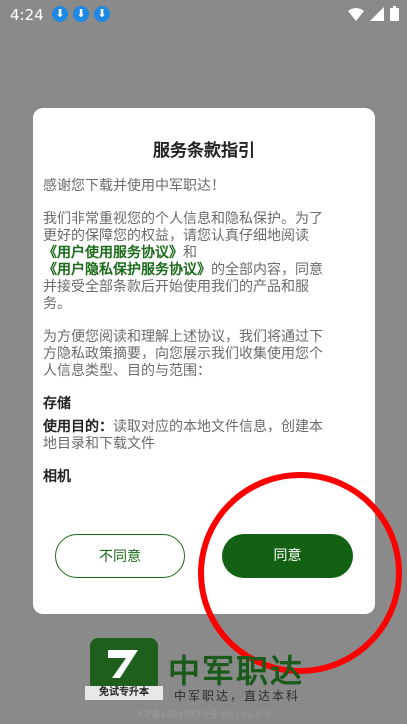 The height and width of the screenshot is (724, 407). Describe the element at coordinates (190, 253) in the screenshot. I see `and-text: 和` at that location.